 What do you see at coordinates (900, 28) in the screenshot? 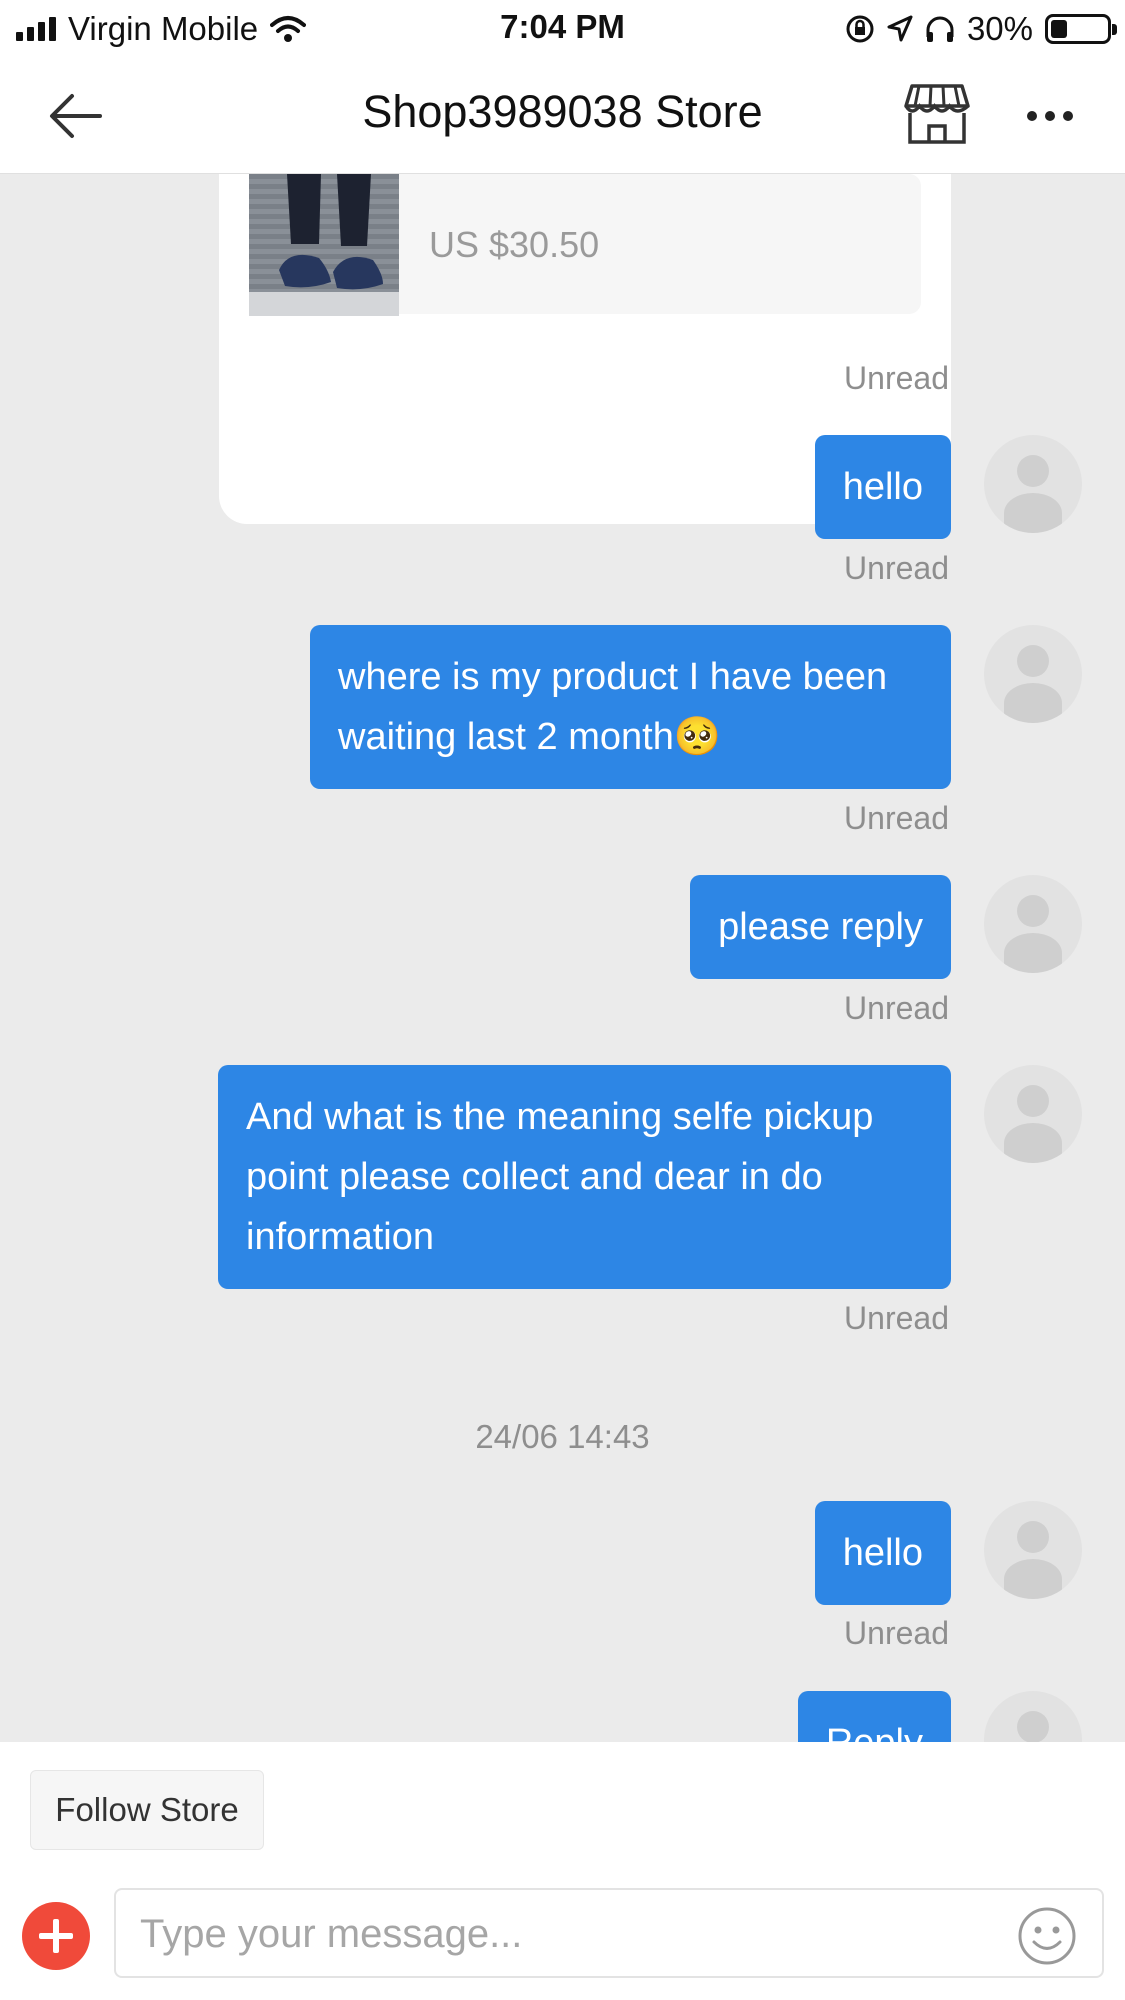
I see `location-icon` at bounding box center [900, 28].